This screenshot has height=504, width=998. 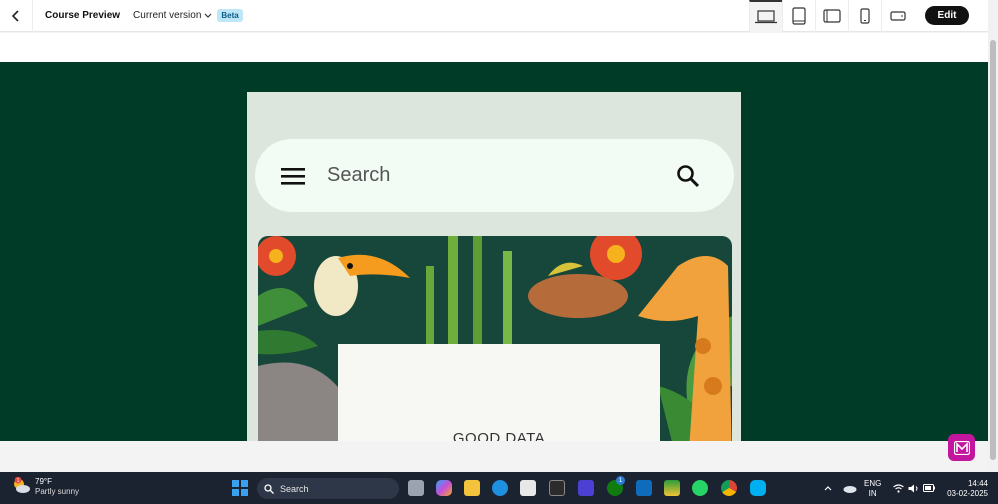 I want to click on device-tablet-portrait-button, so click(x=798, y=16).